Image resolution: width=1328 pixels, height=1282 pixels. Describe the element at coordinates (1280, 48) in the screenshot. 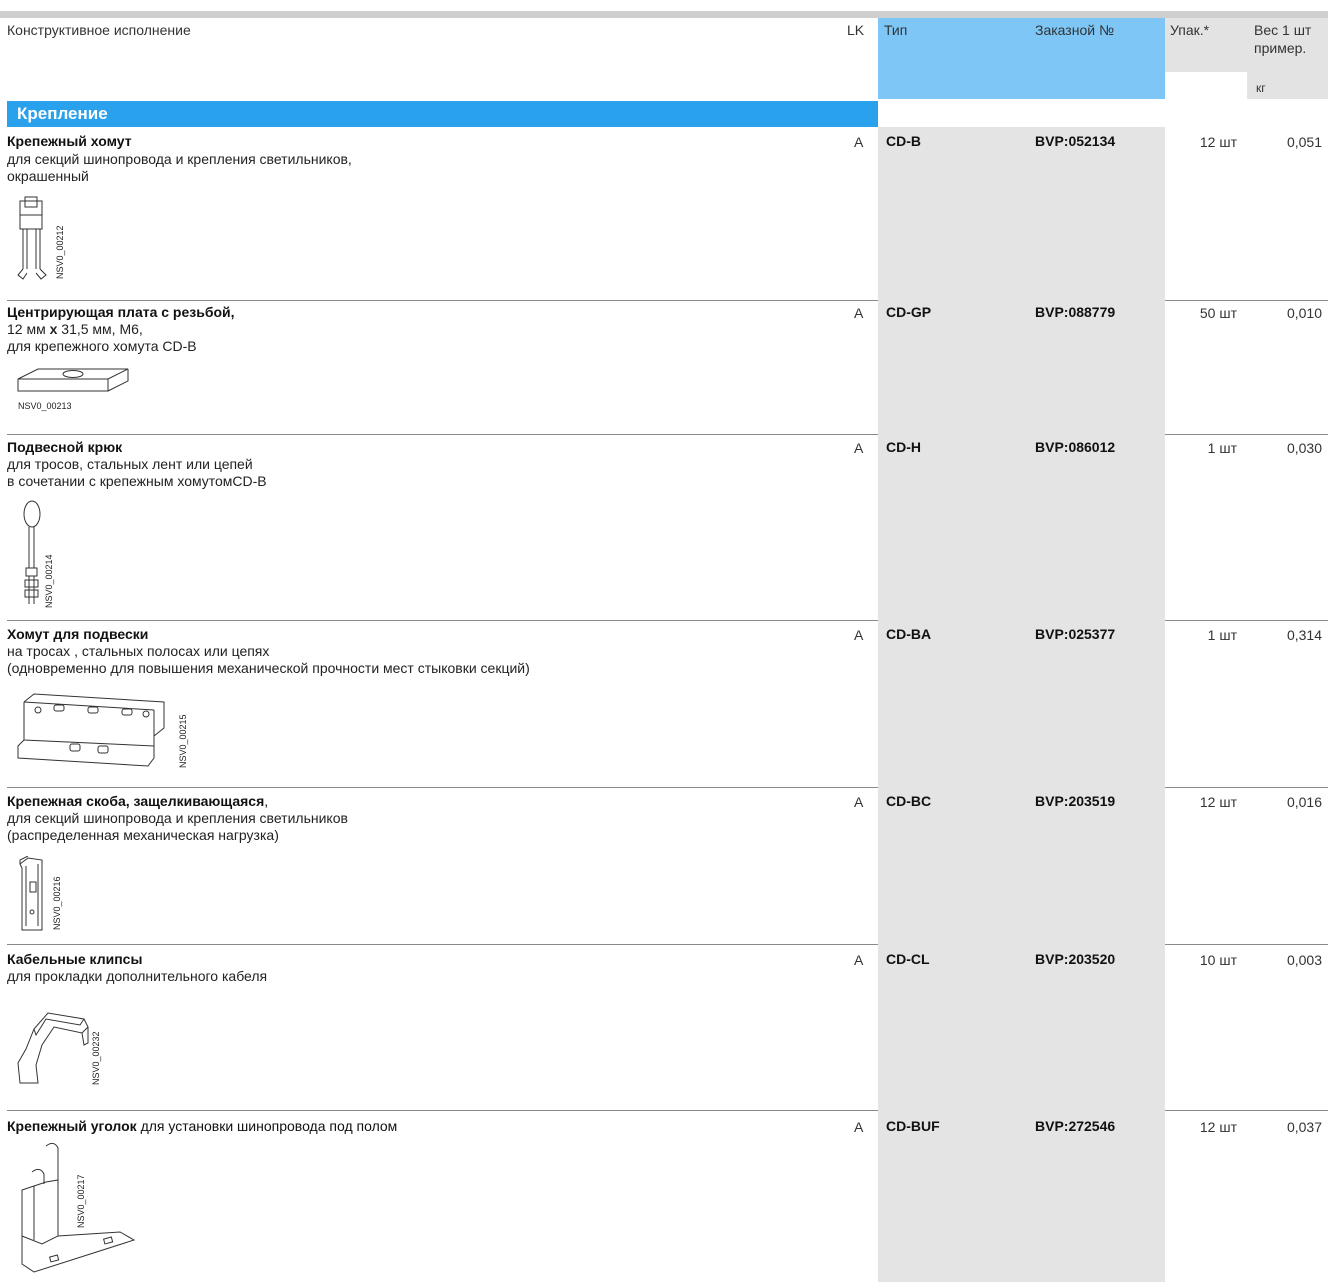

I see `header-weight-line2: пример.` at that location.